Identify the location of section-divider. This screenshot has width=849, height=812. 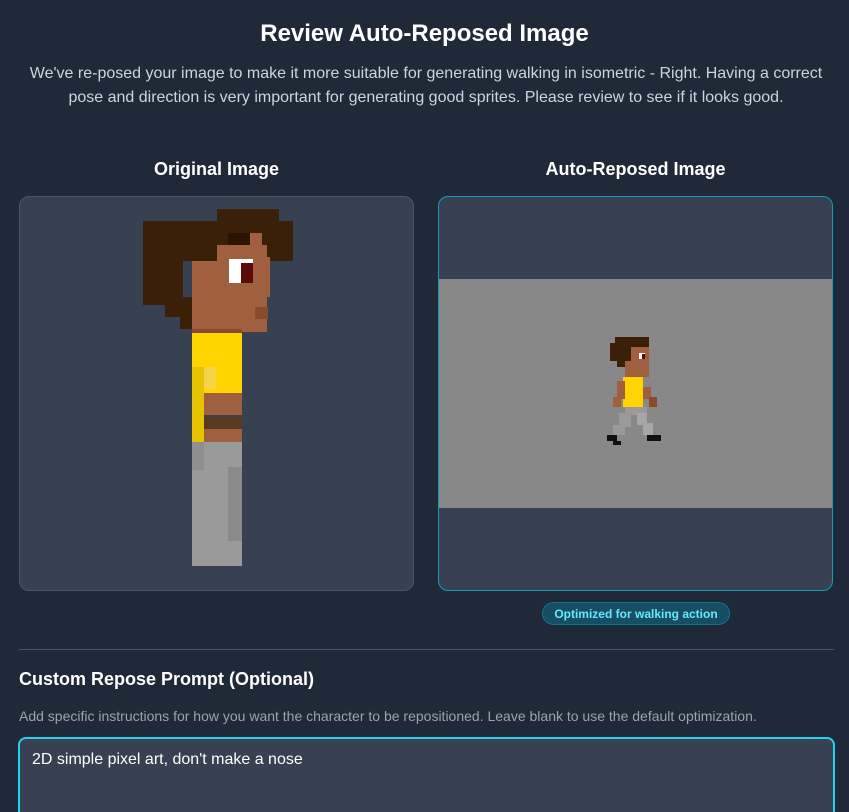
(426, 649).